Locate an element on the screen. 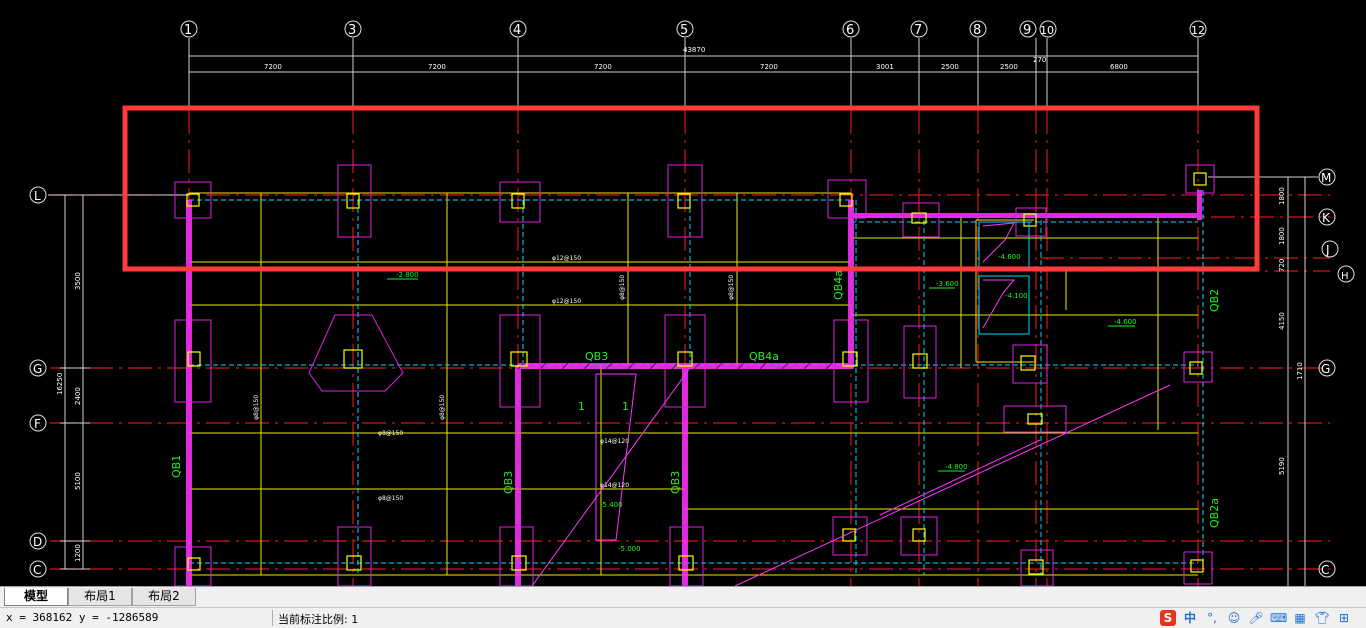 The image size is (1366, 628). cyan-boxes is located at coordinates (1004, 278).